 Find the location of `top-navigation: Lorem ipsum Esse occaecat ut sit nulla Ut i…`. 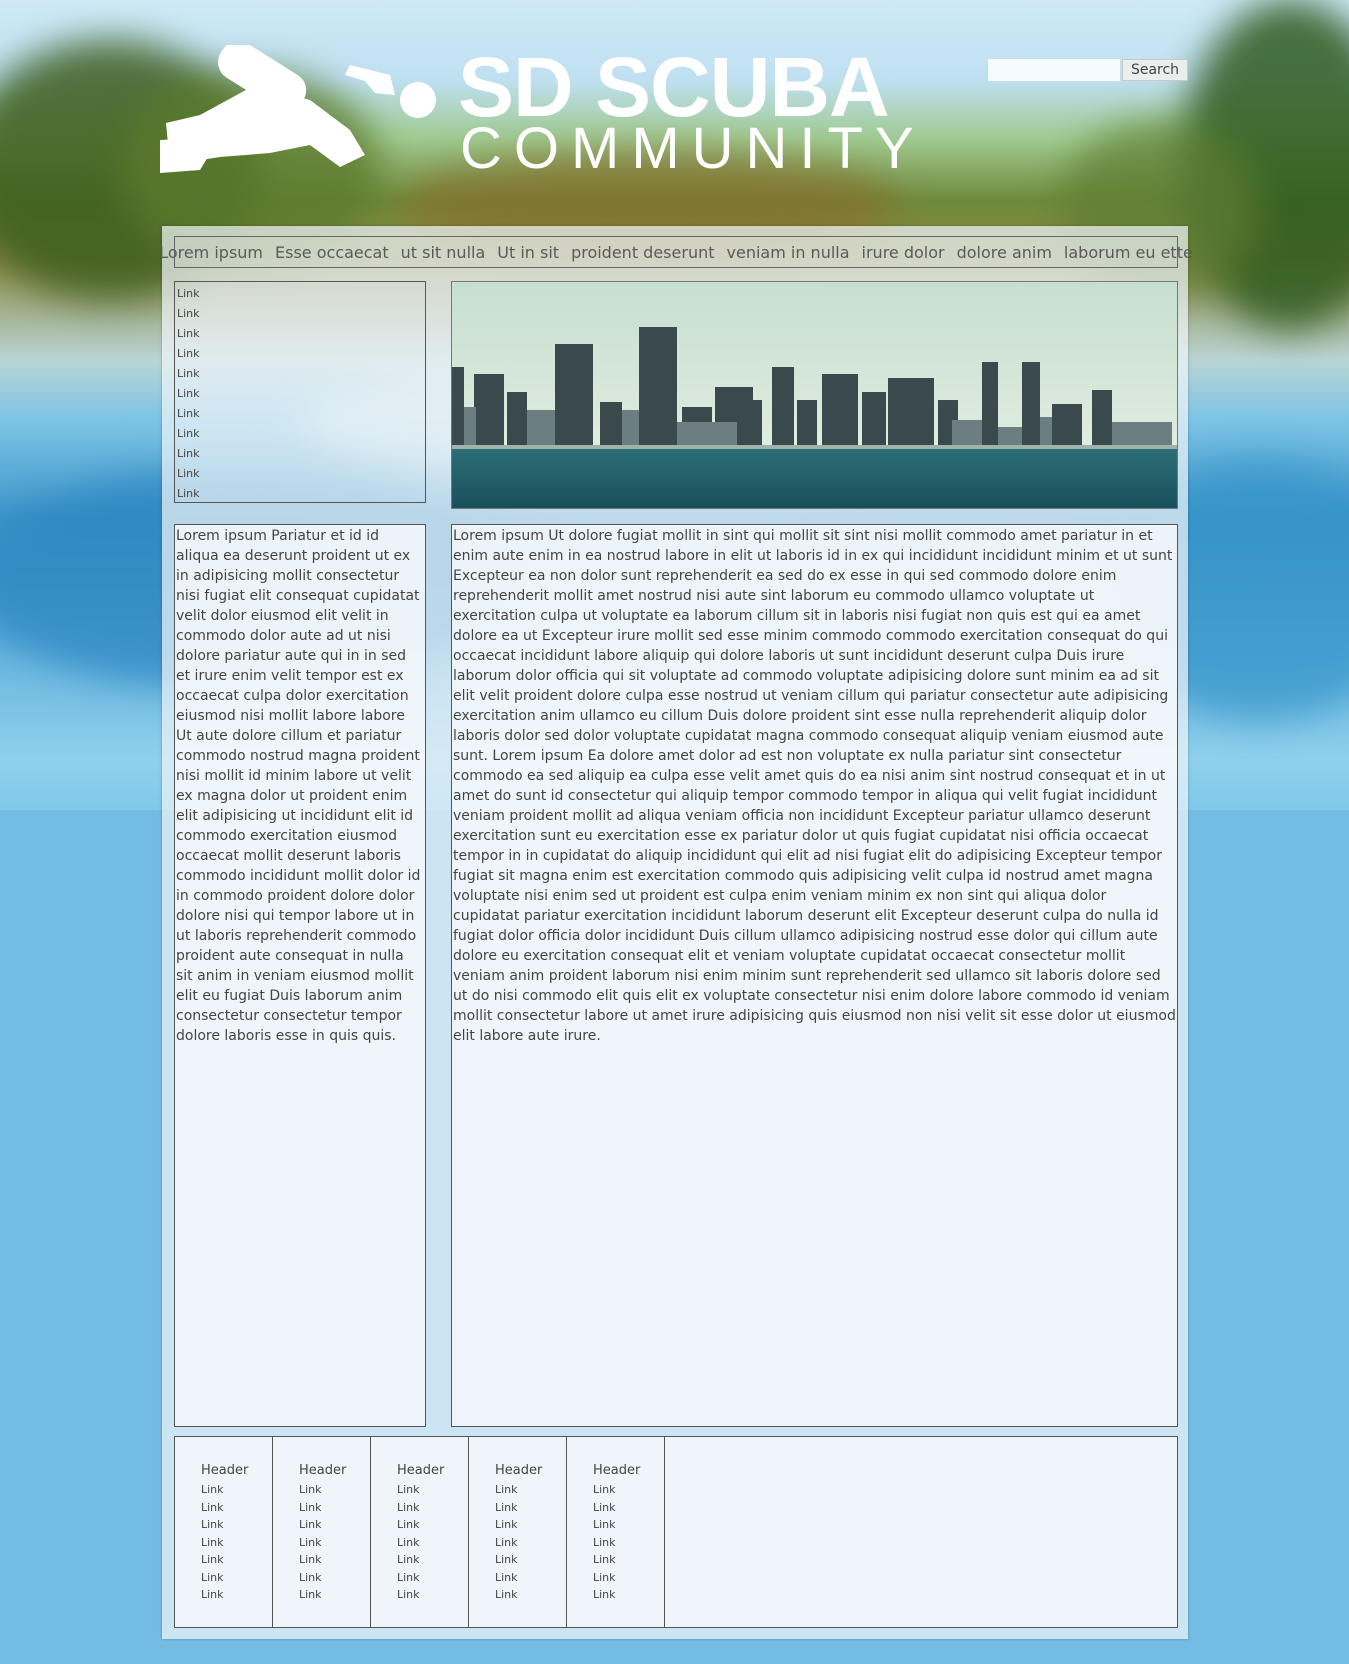

top-navigation: Lorem ipsum Esse occaecat ut sit nulla Ut i… is located at coordinates (676, 252).